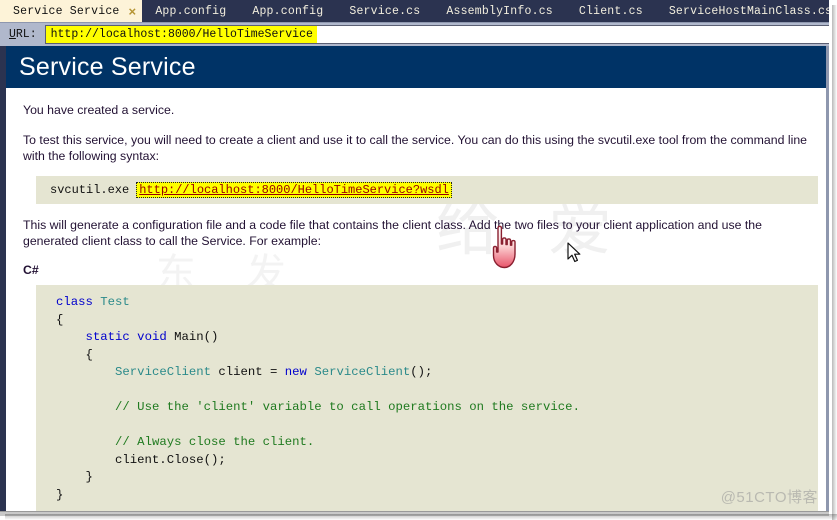 This screenshot has width=837, height=520. Describe the element at coordinates (416, 67) in the screenshot. I see `page-header-band: Service Service` at that location.